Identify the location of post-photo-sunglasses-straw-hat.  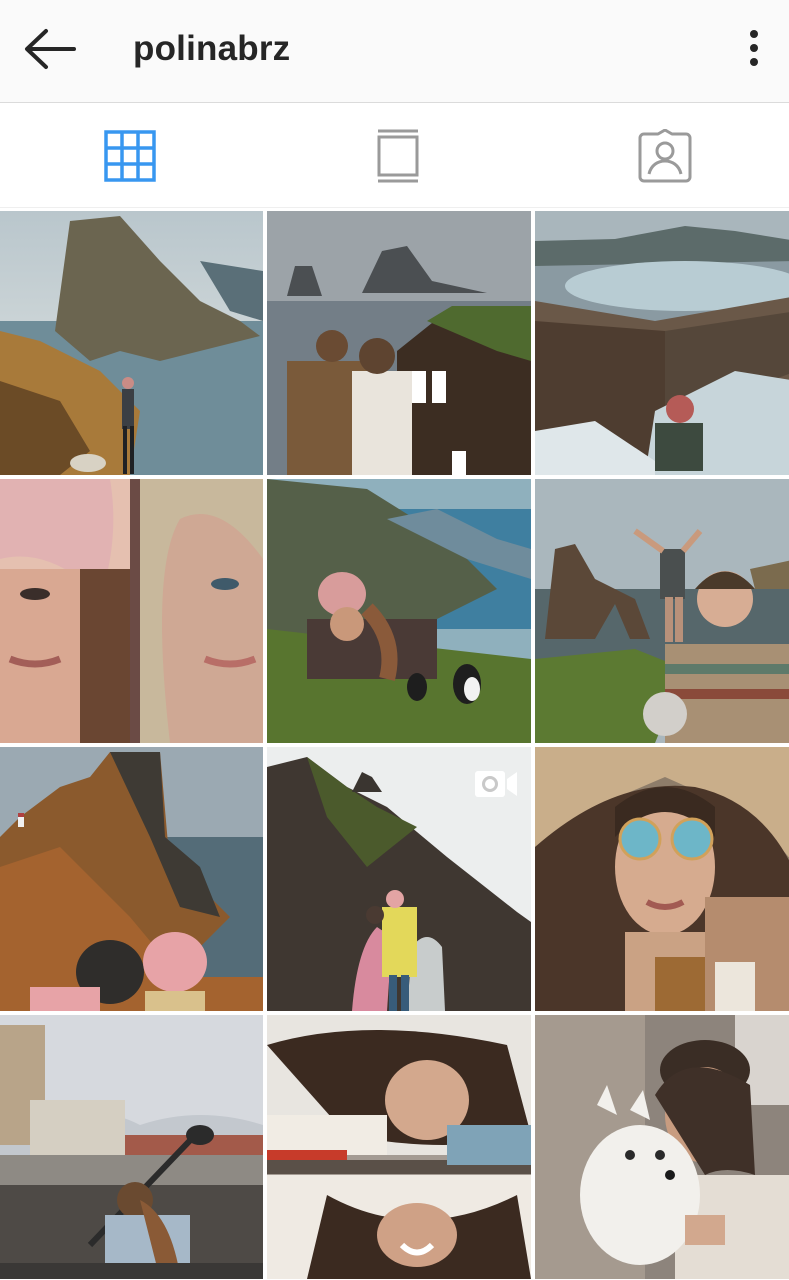
(662, 879).